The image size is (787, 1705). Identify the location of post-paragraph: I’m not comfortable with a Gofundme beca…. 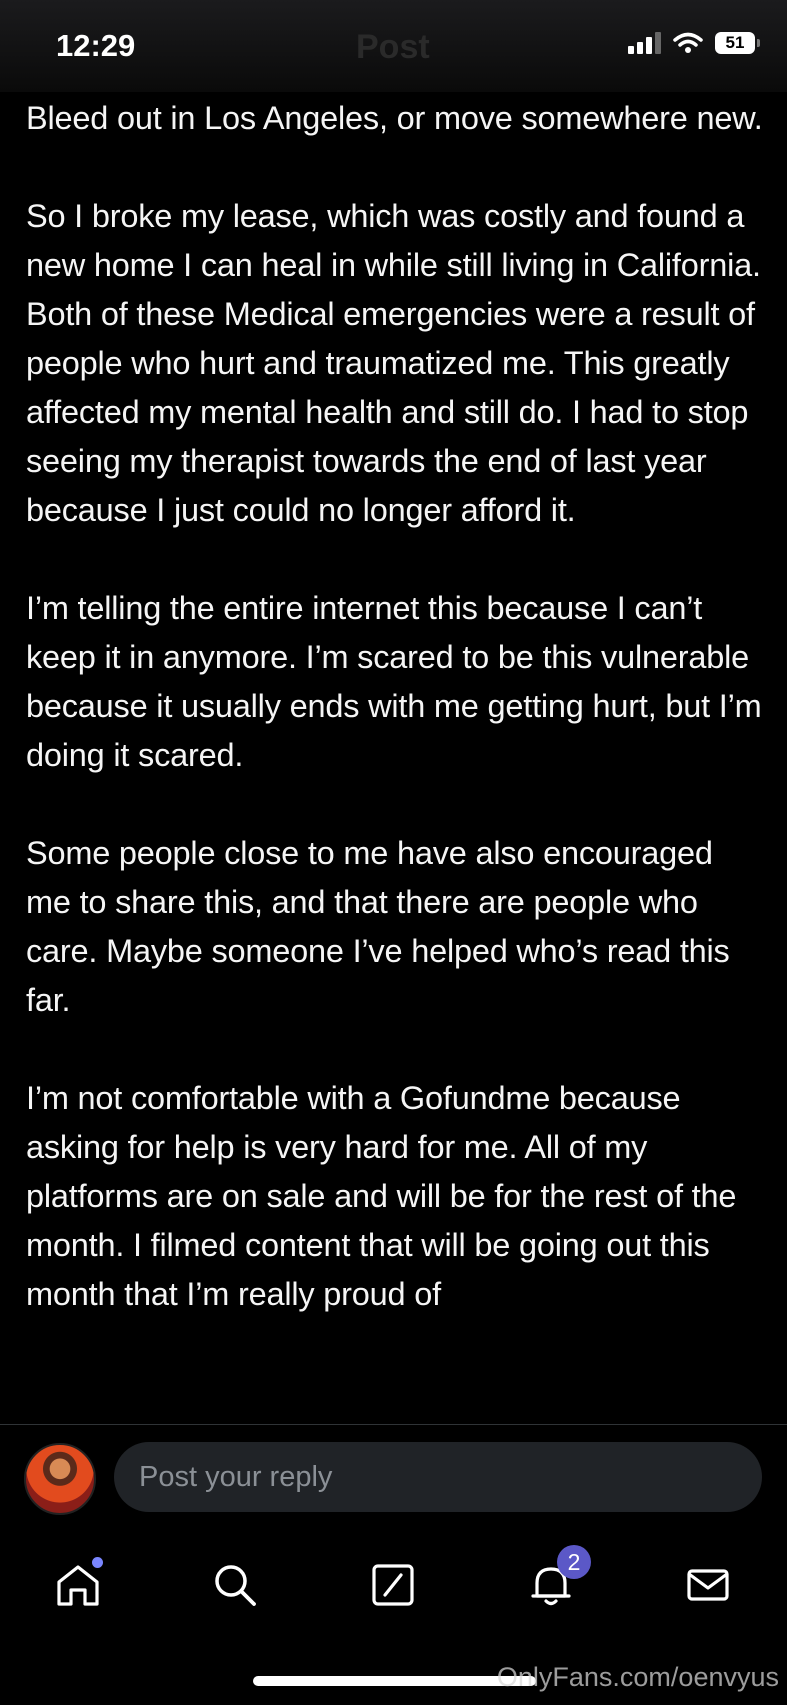
(381, 1196).